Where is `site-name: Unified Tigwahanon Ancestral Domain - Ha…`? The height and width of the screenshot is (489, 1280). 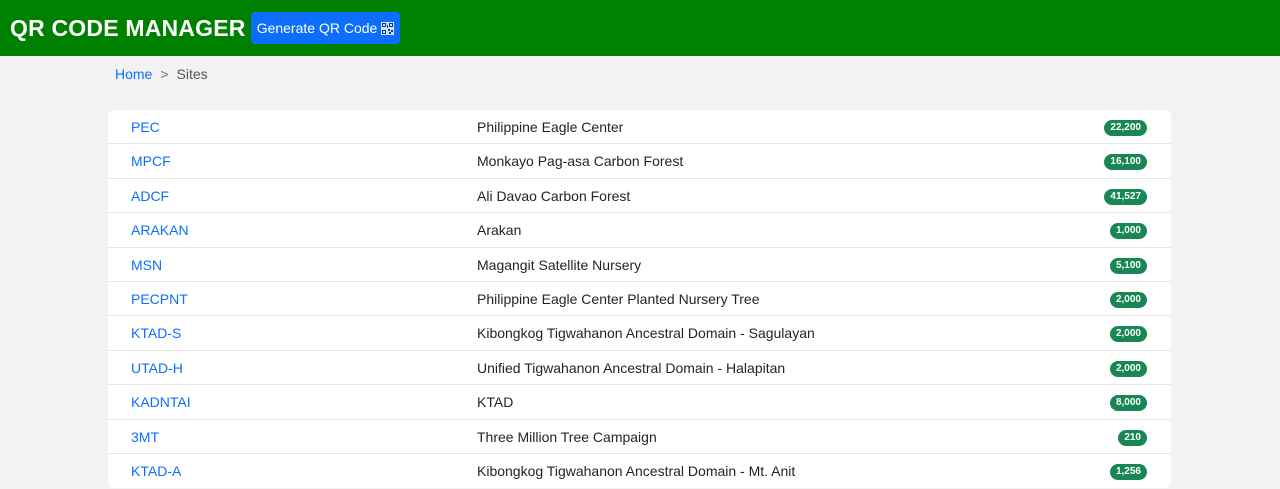
site-name: Unified Tigwahanon Ancestral Domain - Ha… is located at coordinates (631, 367).